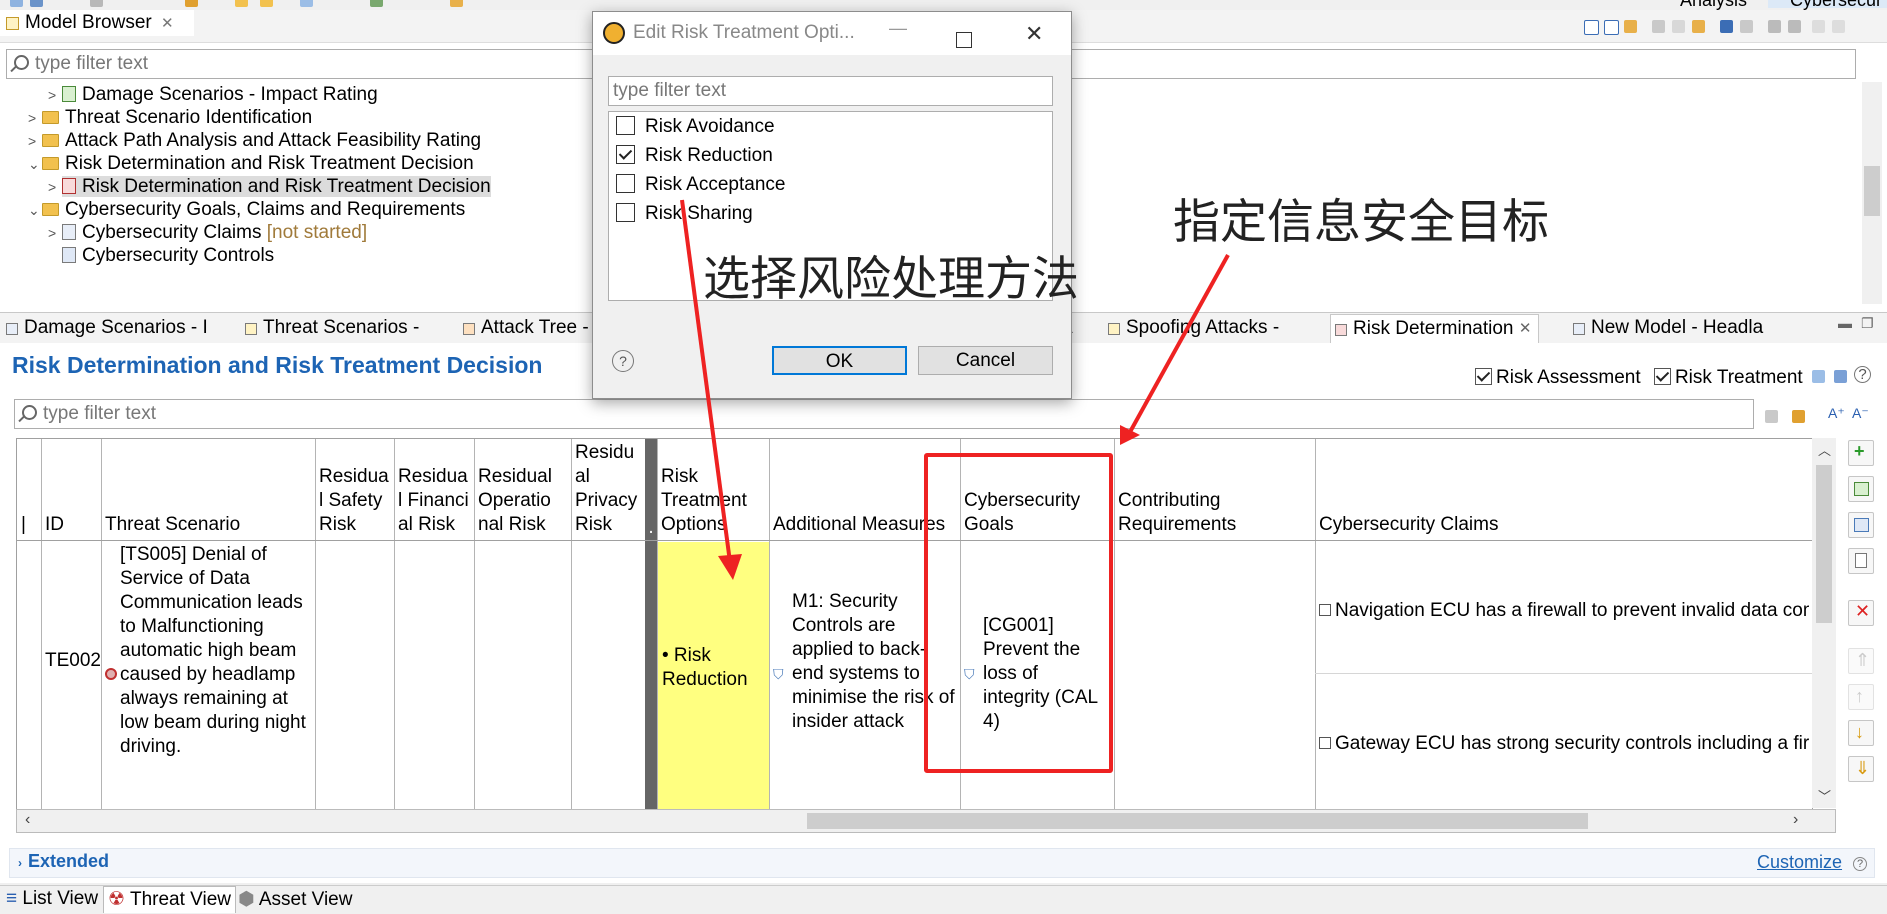 This screenshot has height=914, width=1887. I want to click on annotation-arrows, so click(955, 389).